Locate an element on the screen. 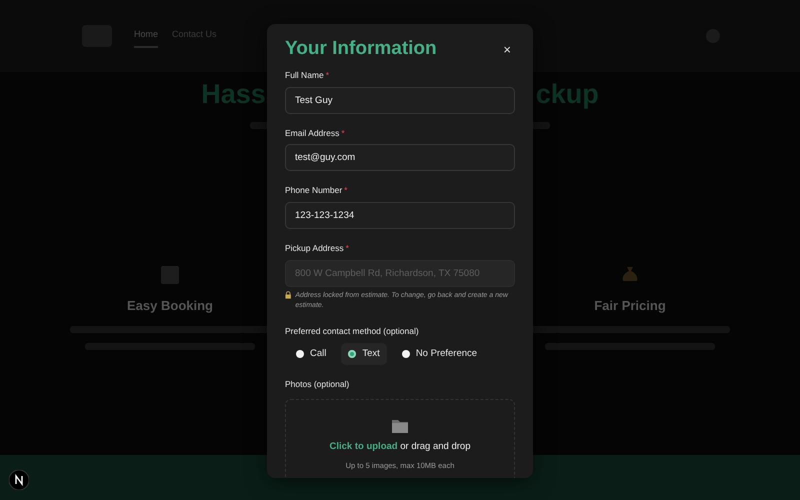 This screenshot has height=500, width=800. field-label: Photos (optional) is located at coordinates (317, 384).